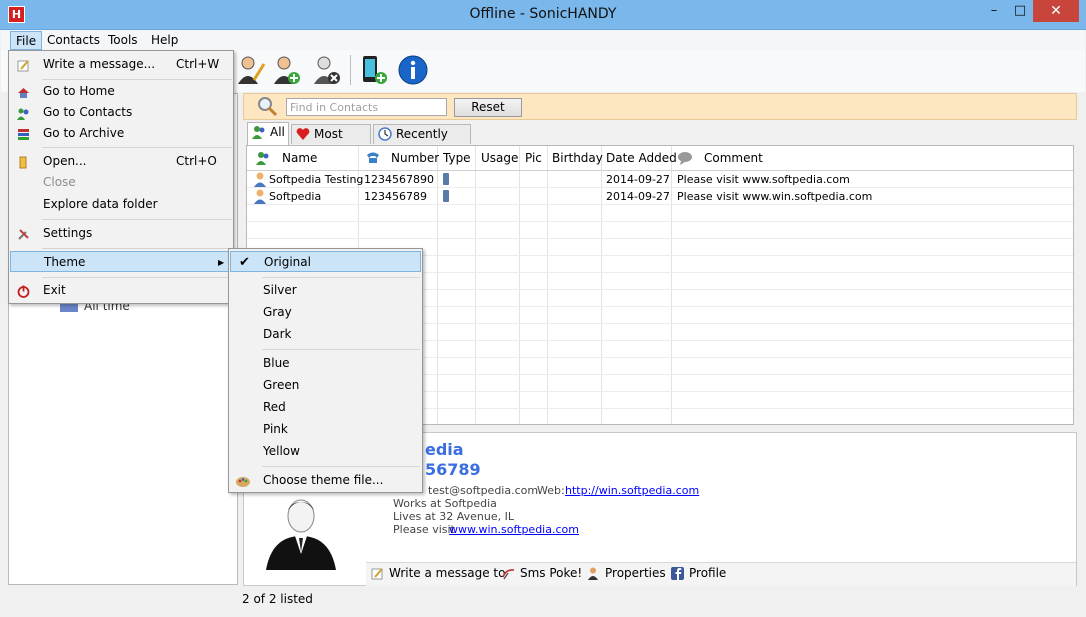 This screenshot has height=617, width=1086. What do you see at coordinates (268, 133) in the screenshot?
I see `tab-all: All` at bounding box center [268, 133].